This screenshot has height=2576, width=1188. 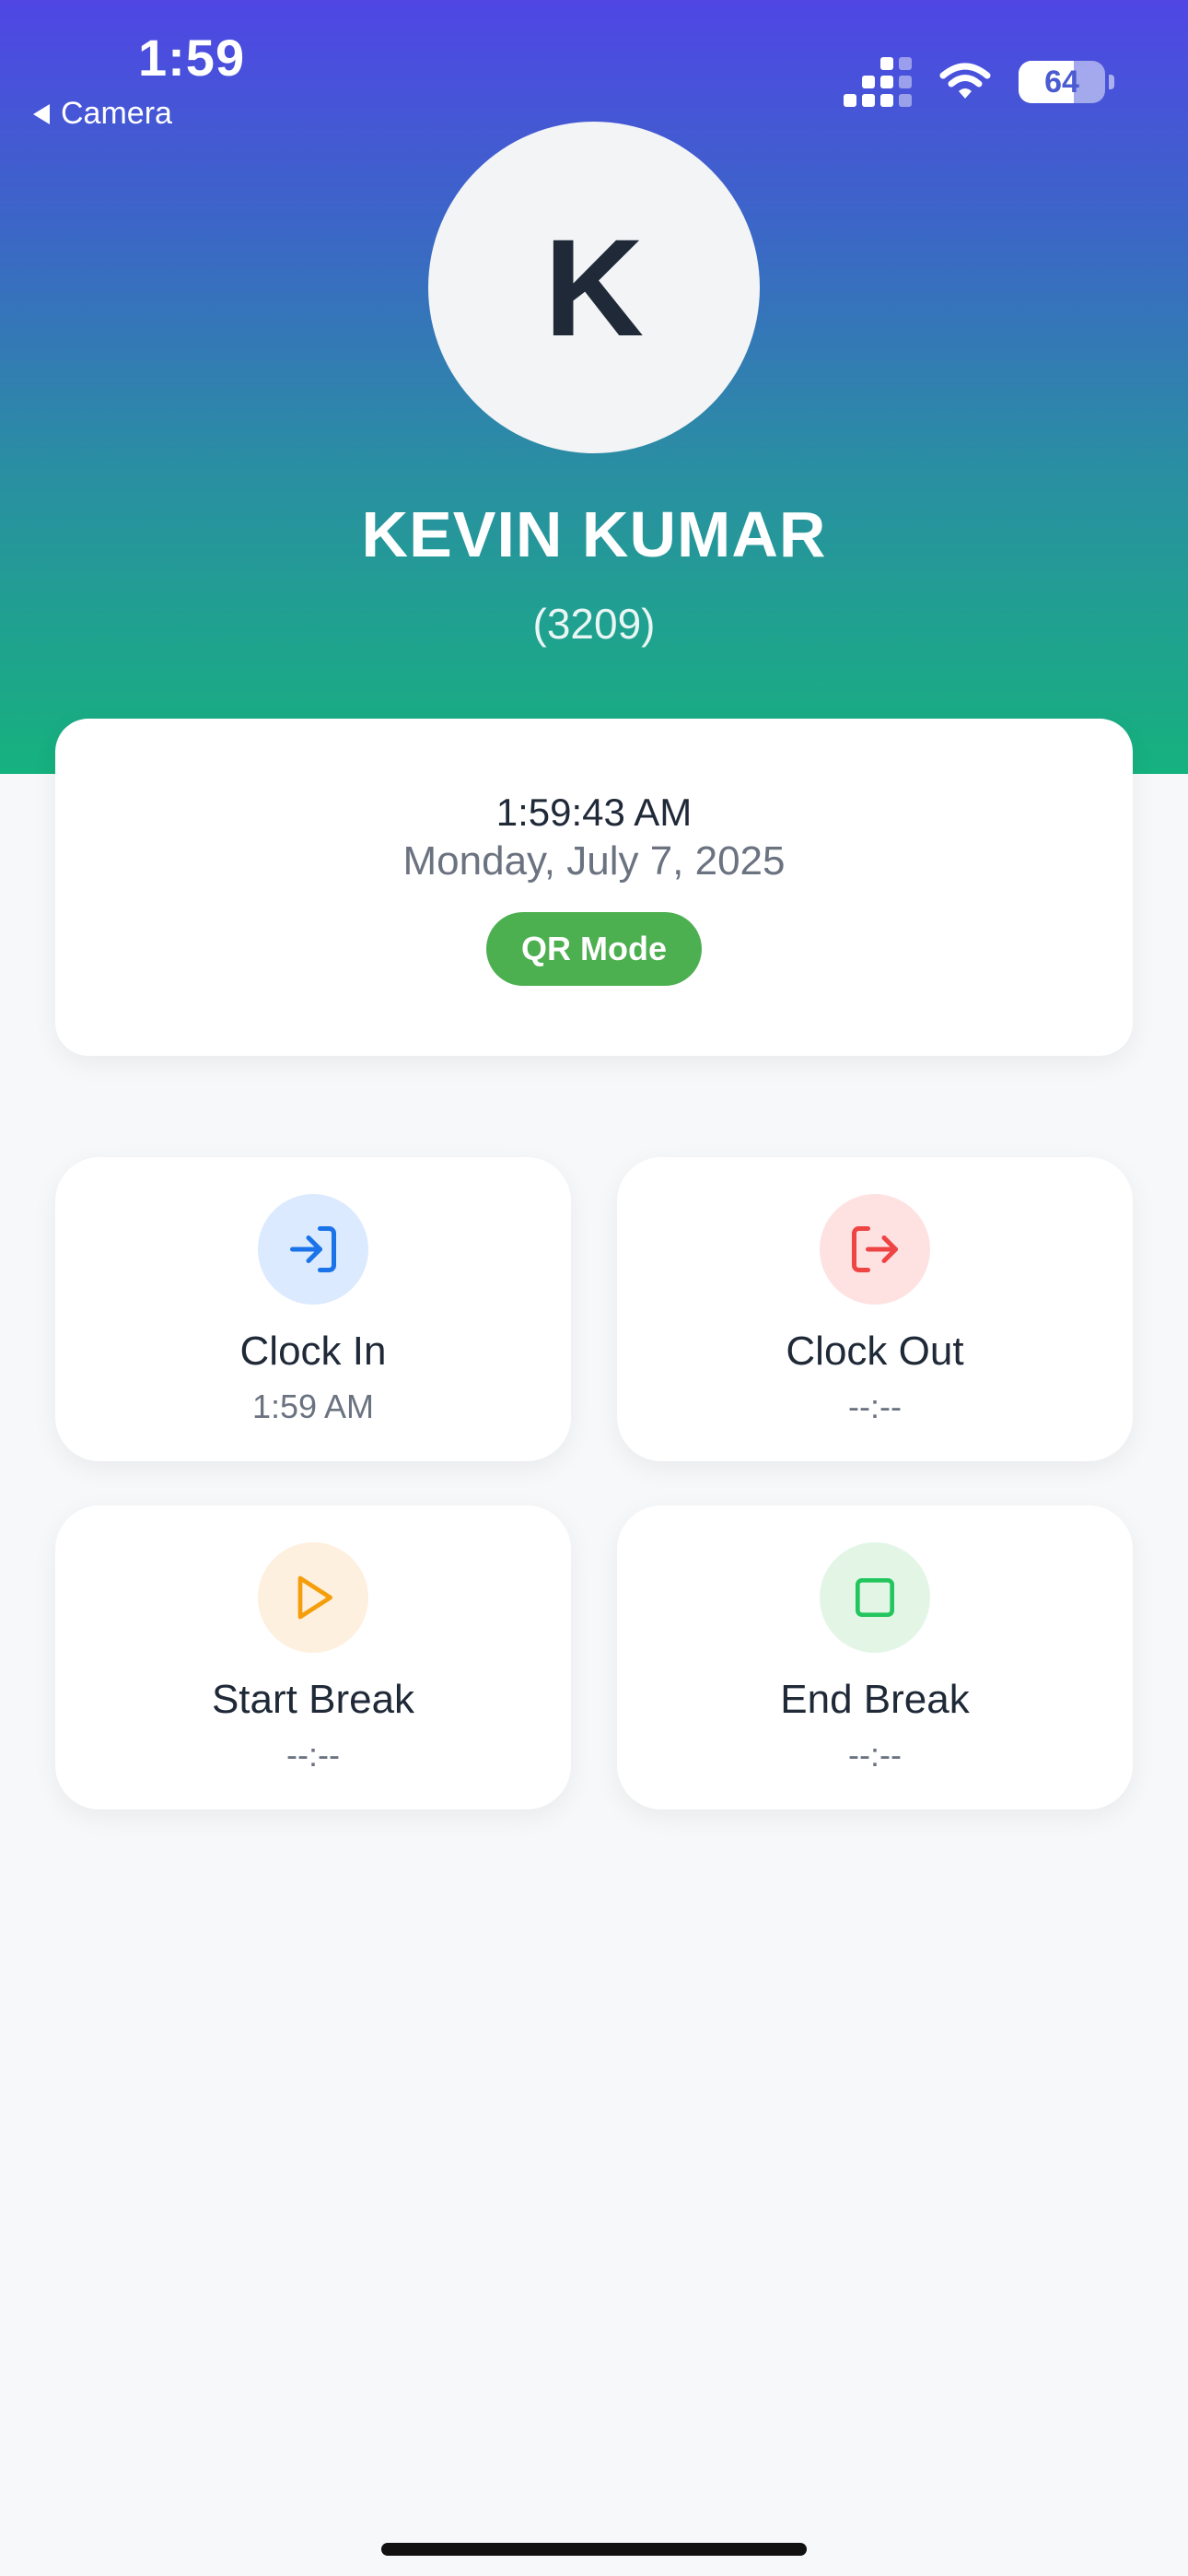 I want to click on back-label: Camera, so click(x=116, y=113).